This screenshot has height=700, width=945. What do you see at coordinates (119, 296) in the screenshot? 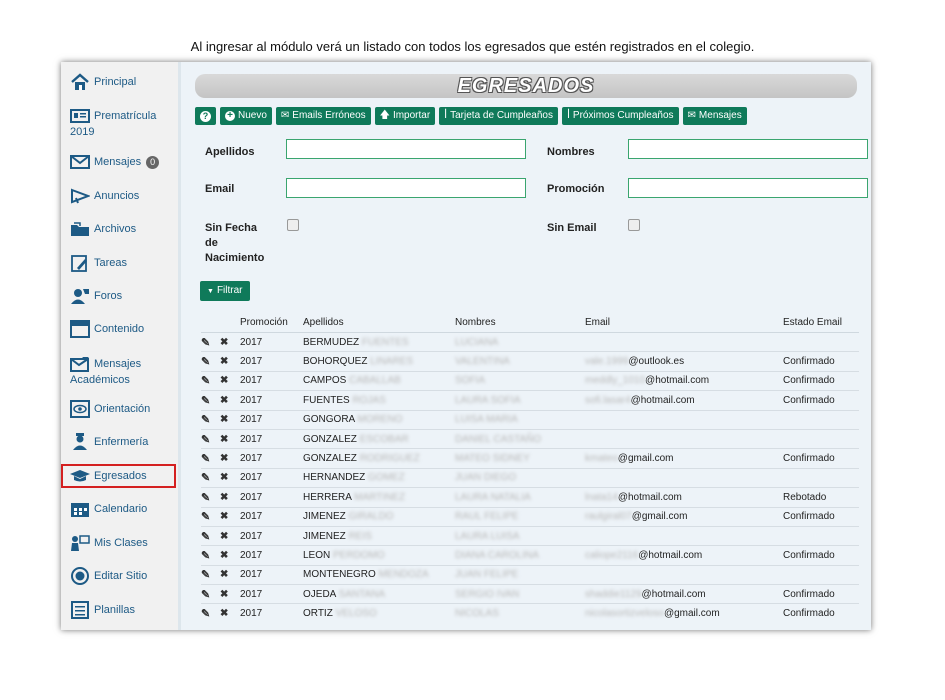
I see `sidebar-item-foros: Foros` at bounding box center [119, 296].